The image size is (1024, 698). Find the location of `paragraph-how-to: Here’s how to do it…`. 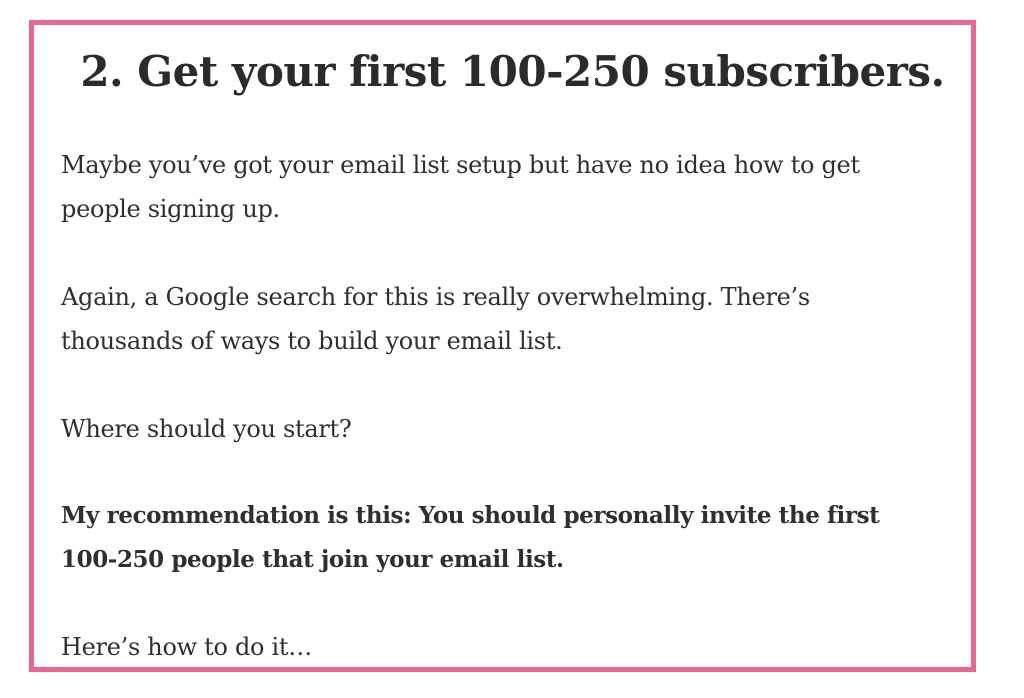

paragraph-how-to: Here’s how to do it… is located at coordinates (511, 647).